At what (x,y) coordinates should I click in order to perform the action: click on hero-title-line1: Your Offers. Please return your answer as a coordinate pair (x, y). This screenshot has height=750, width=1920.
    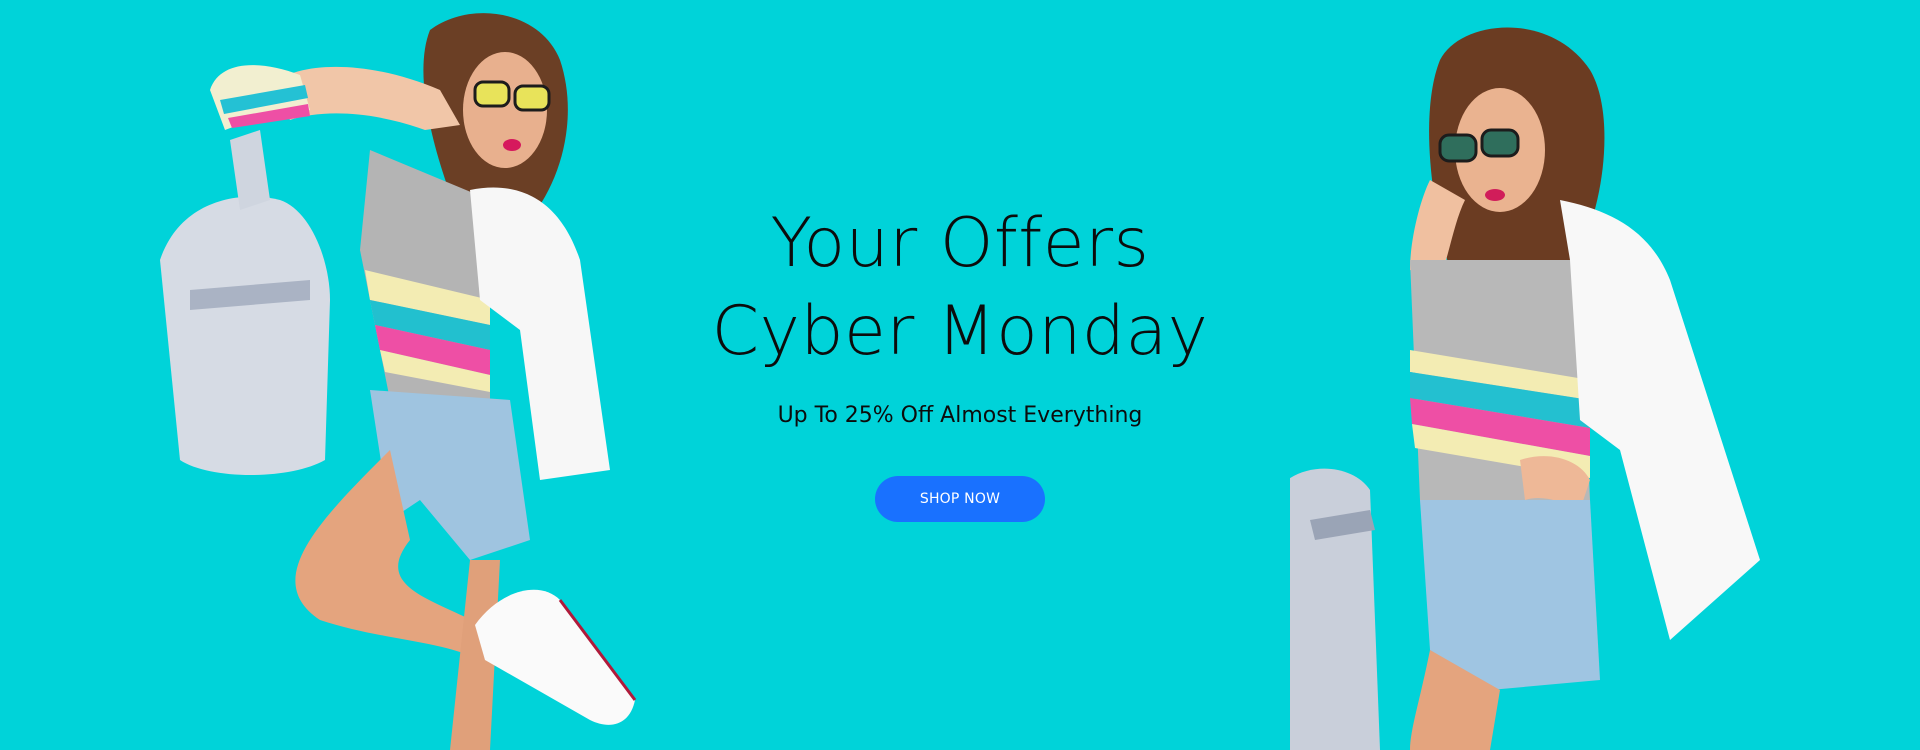
    Looking at the image, I should click on (960, 243).